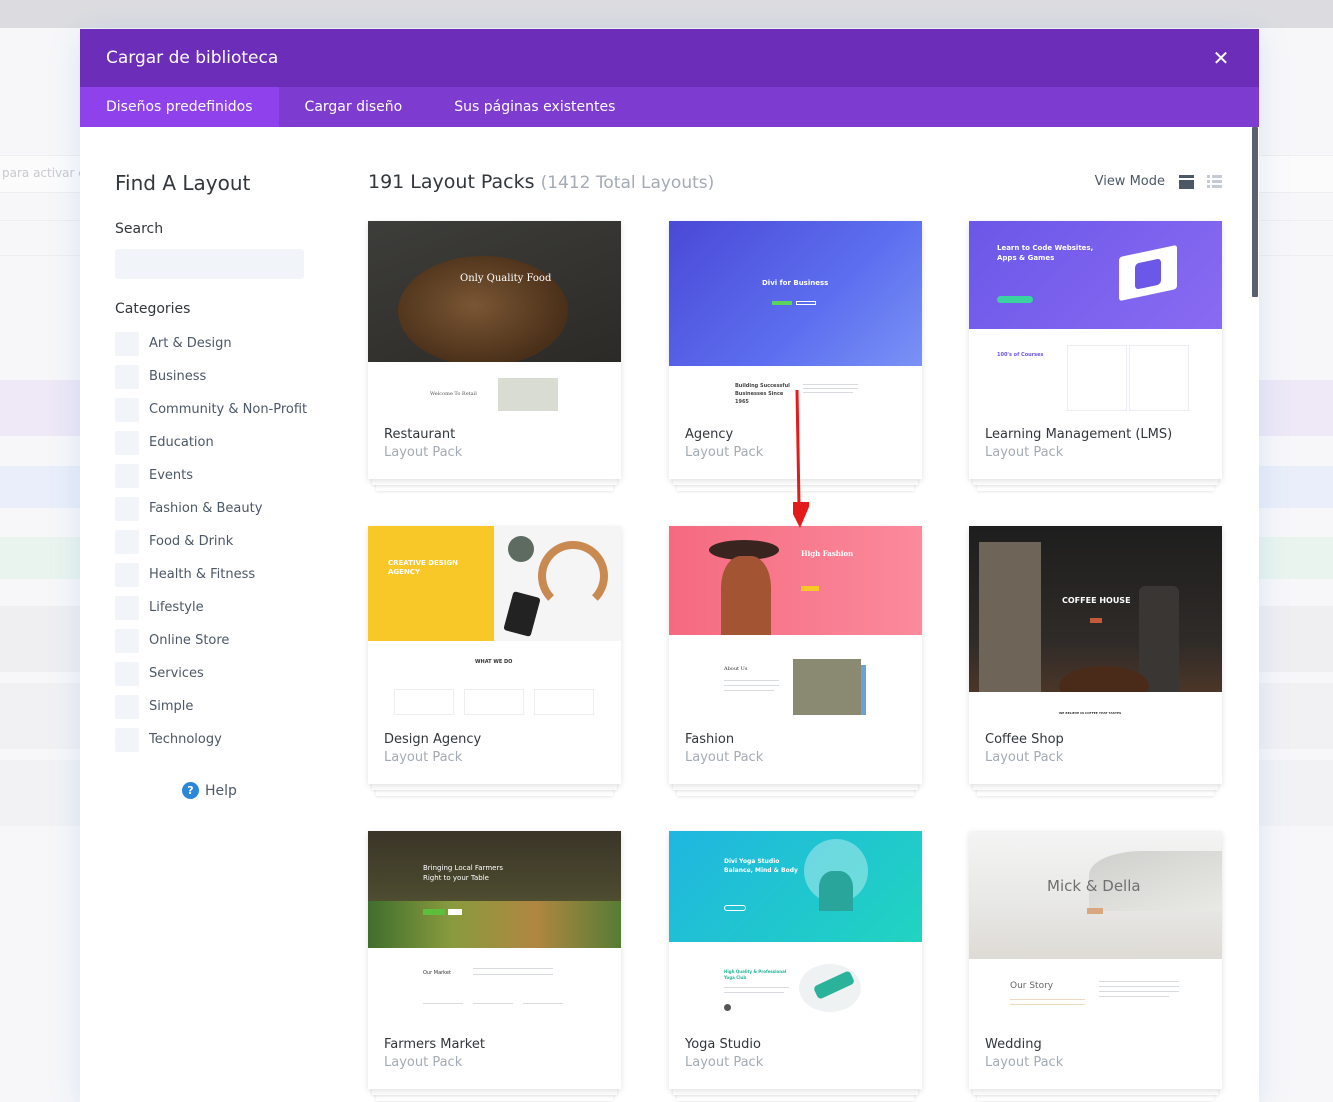 Image resolution: width=1333 pixels, height=1102 pixels. Describe the element at coordinates (666, 14) in the screenshot. I see `browser-bar` at that location.